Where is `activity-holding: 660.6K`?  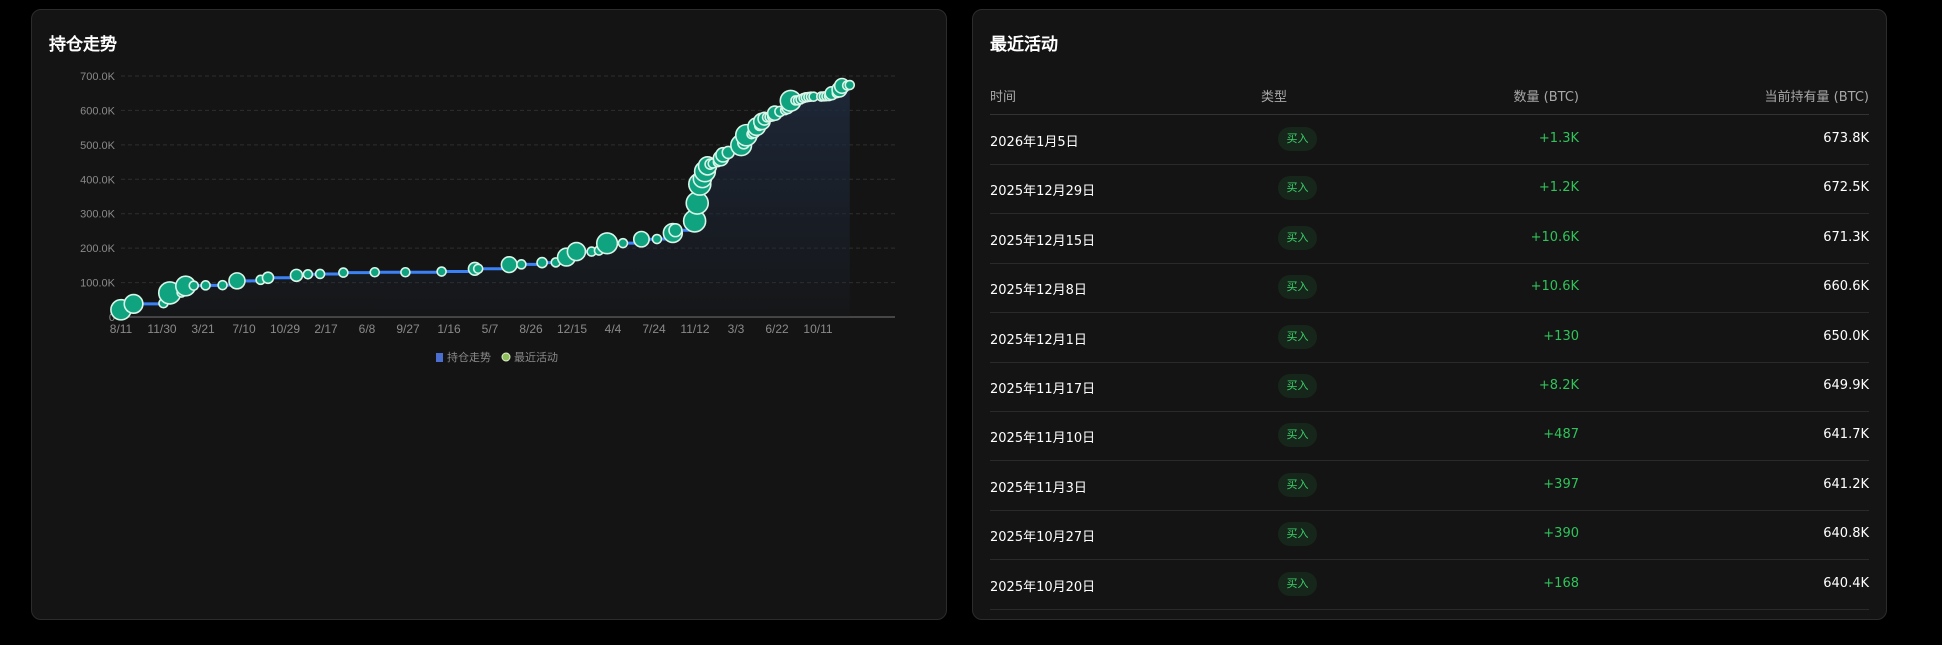
activity-holding: 660.6K is located at coordinates (1846, 287).